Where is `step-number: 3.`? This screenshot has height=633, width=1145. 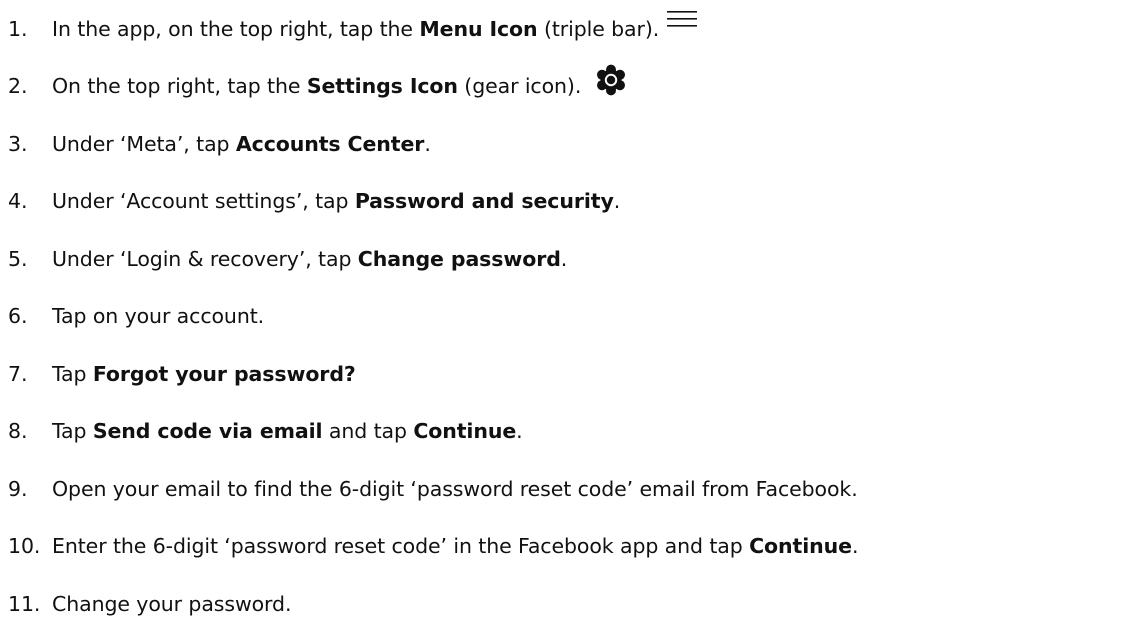 step-number: 3. is located at coordinates (18, 143).